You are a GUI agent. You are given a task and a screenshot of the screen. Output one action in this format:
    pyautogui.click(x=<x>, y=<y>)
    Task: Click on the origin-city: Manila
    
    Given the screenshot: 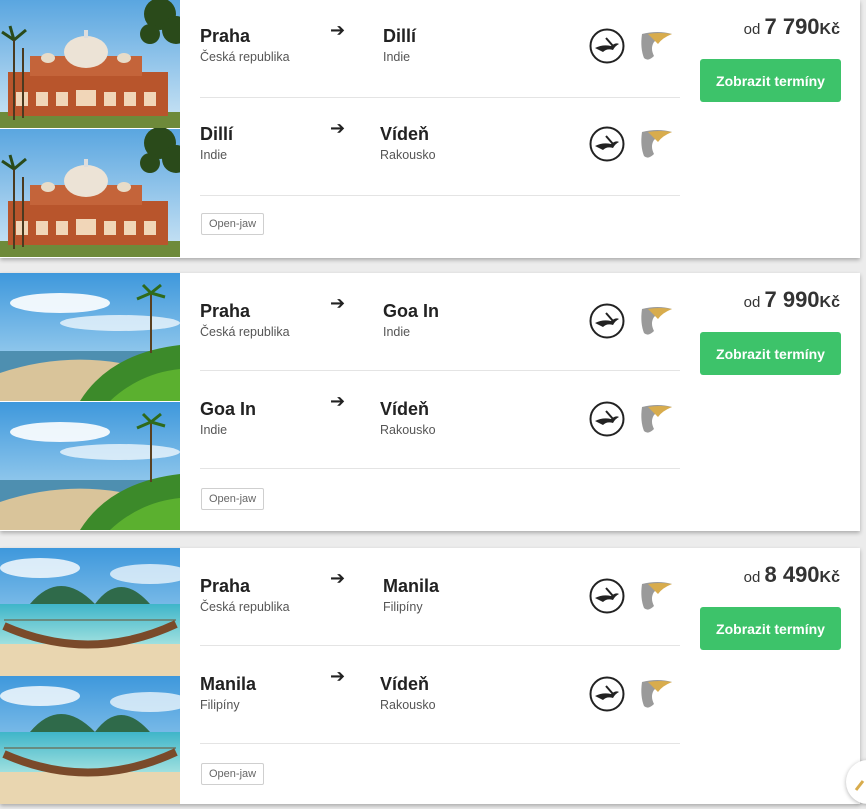 What is the action you would take?
    pyautogui.click(x=228, y=684)
    